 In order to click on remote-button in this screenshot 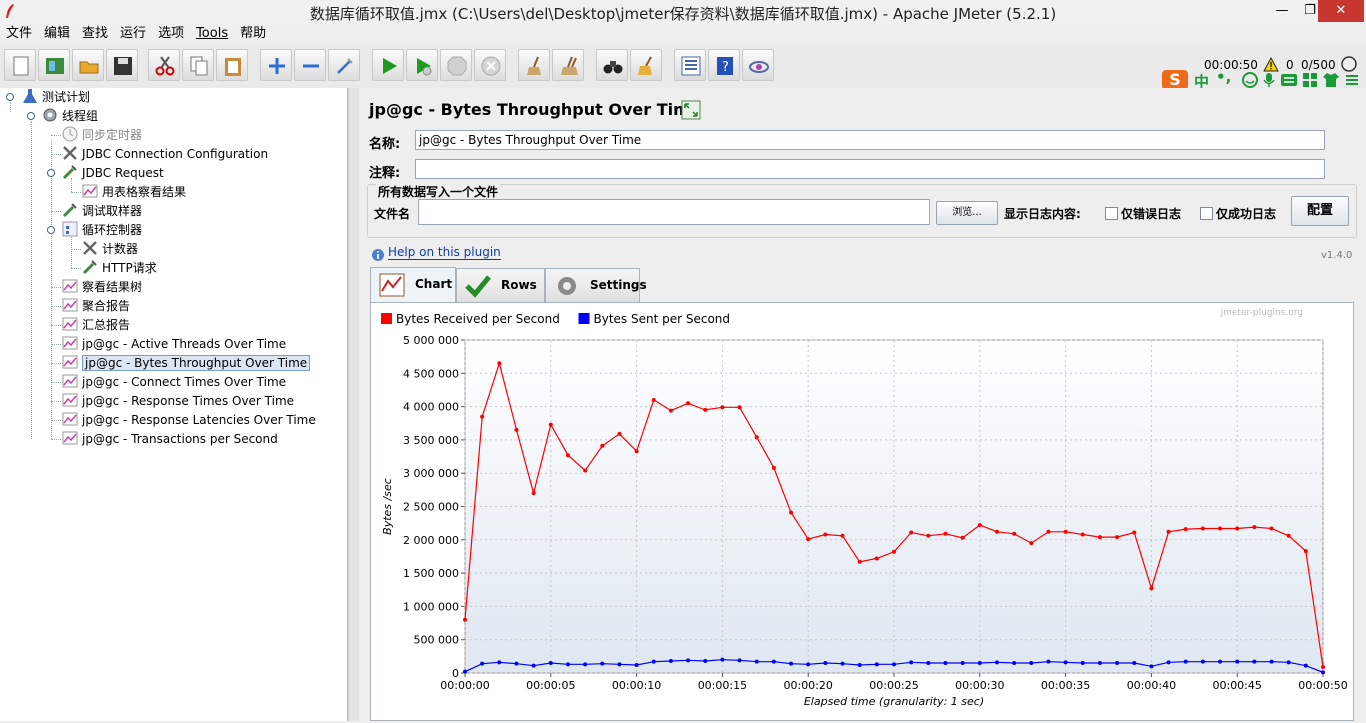, I will do `click(758, 65)`.